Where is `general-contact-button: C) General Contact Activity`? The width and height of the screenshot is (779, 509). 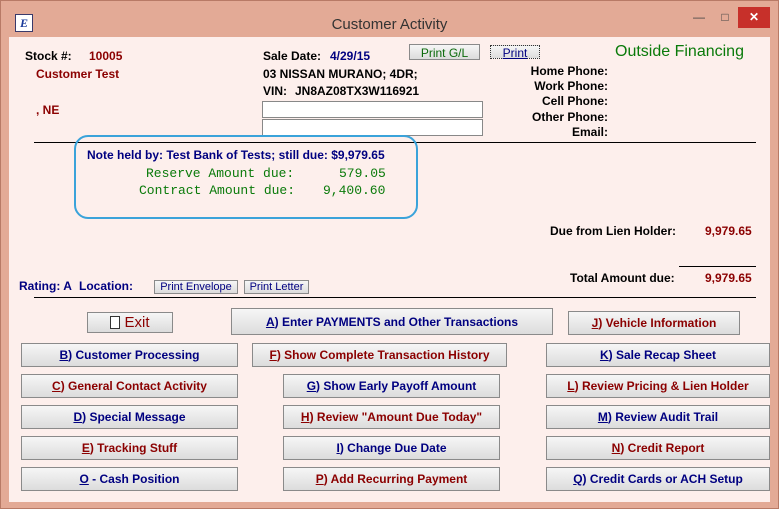 general-contact-button: C) General Contact Activity is located at coordinates (129, 386).